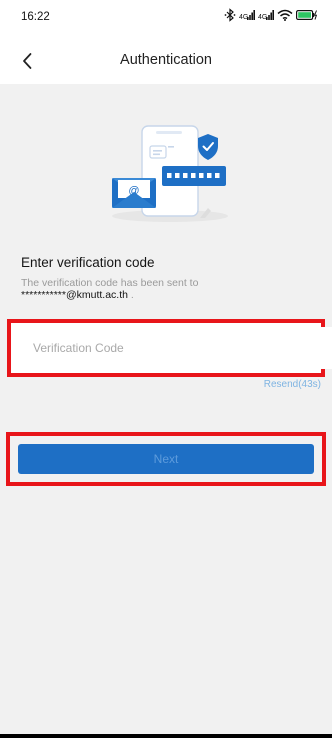 Image resolution: width=332 pixels, height=738 pixels. I want to click on bluetooth-icon, so click(230, 15).